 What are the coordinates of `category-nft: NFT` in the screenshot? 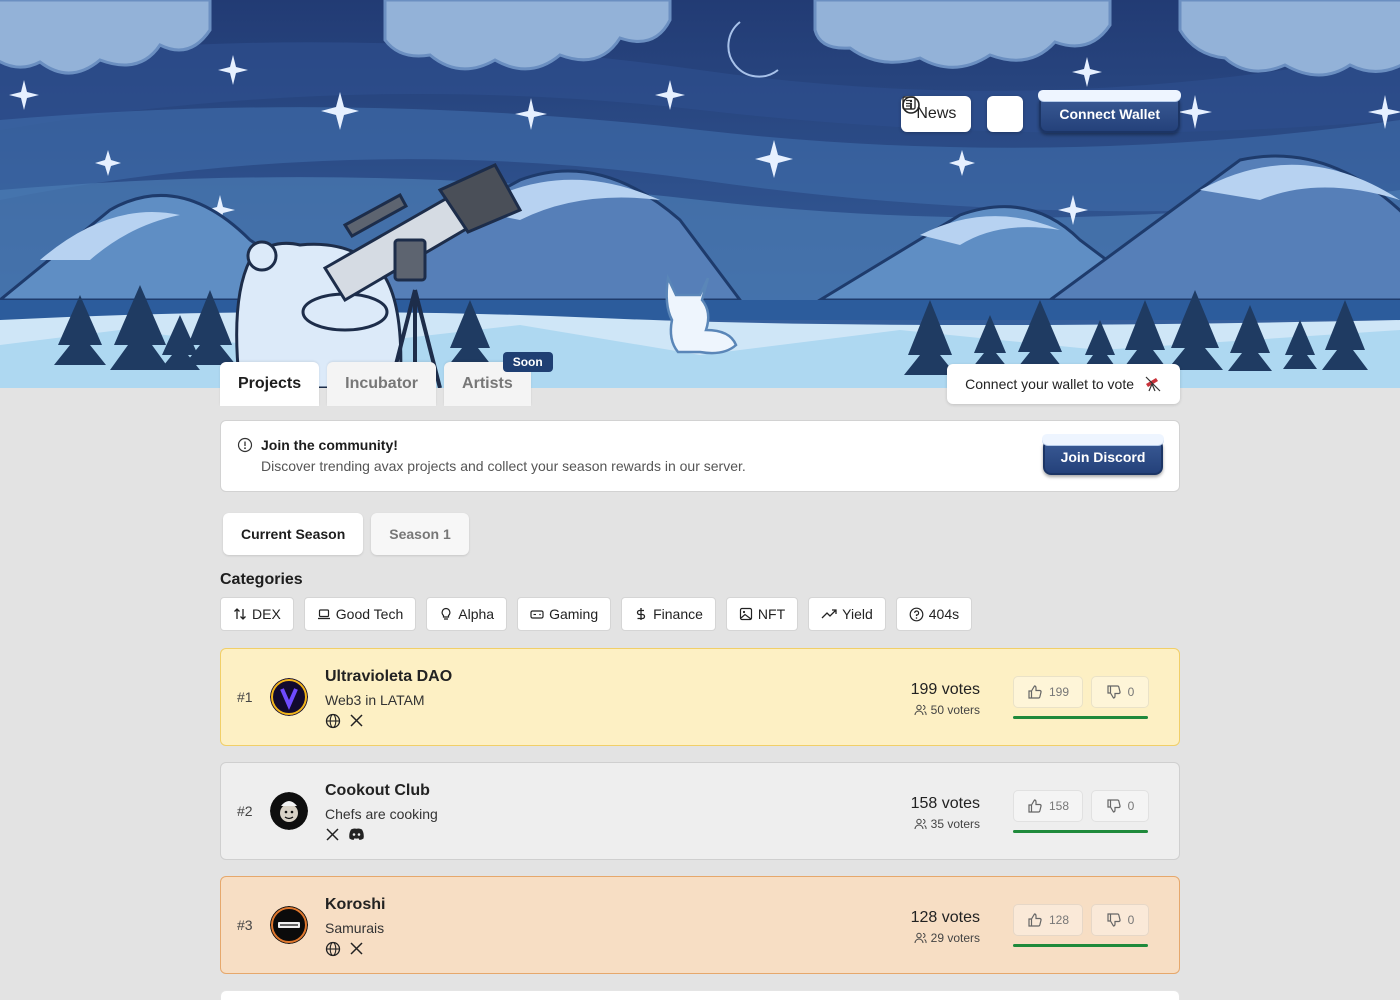 It's located at (762, 614).